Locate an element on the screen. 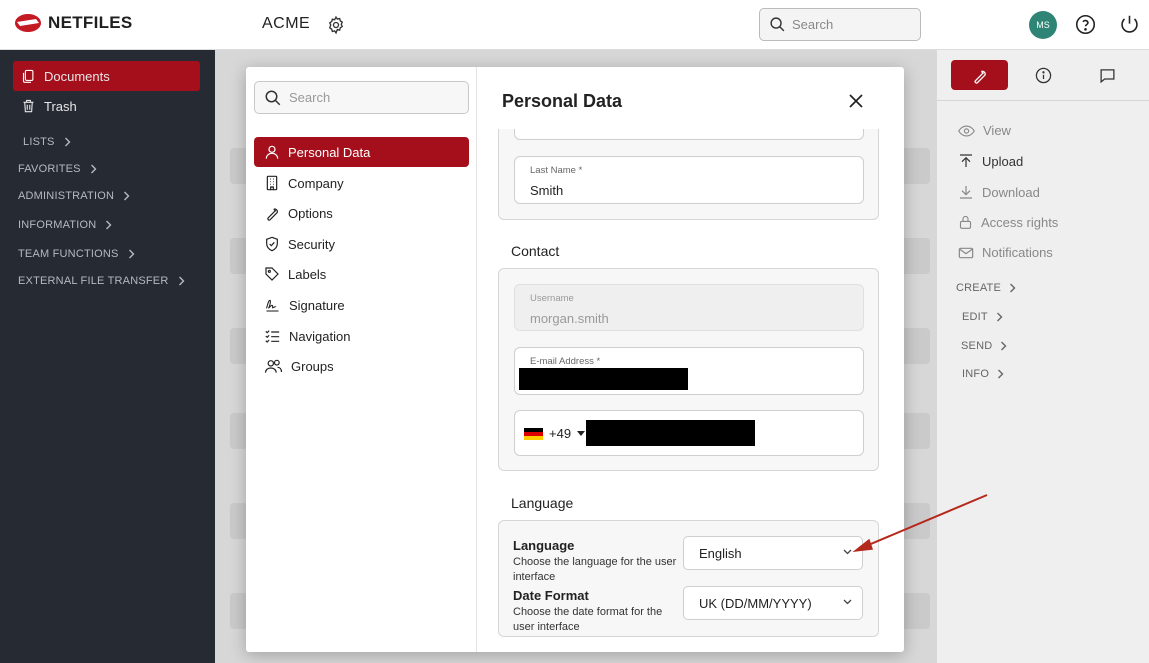 Image resolution: width=1149 pixels, height=663 pixels. email-label: E-mail Address * is located at coordinates (565, 361).